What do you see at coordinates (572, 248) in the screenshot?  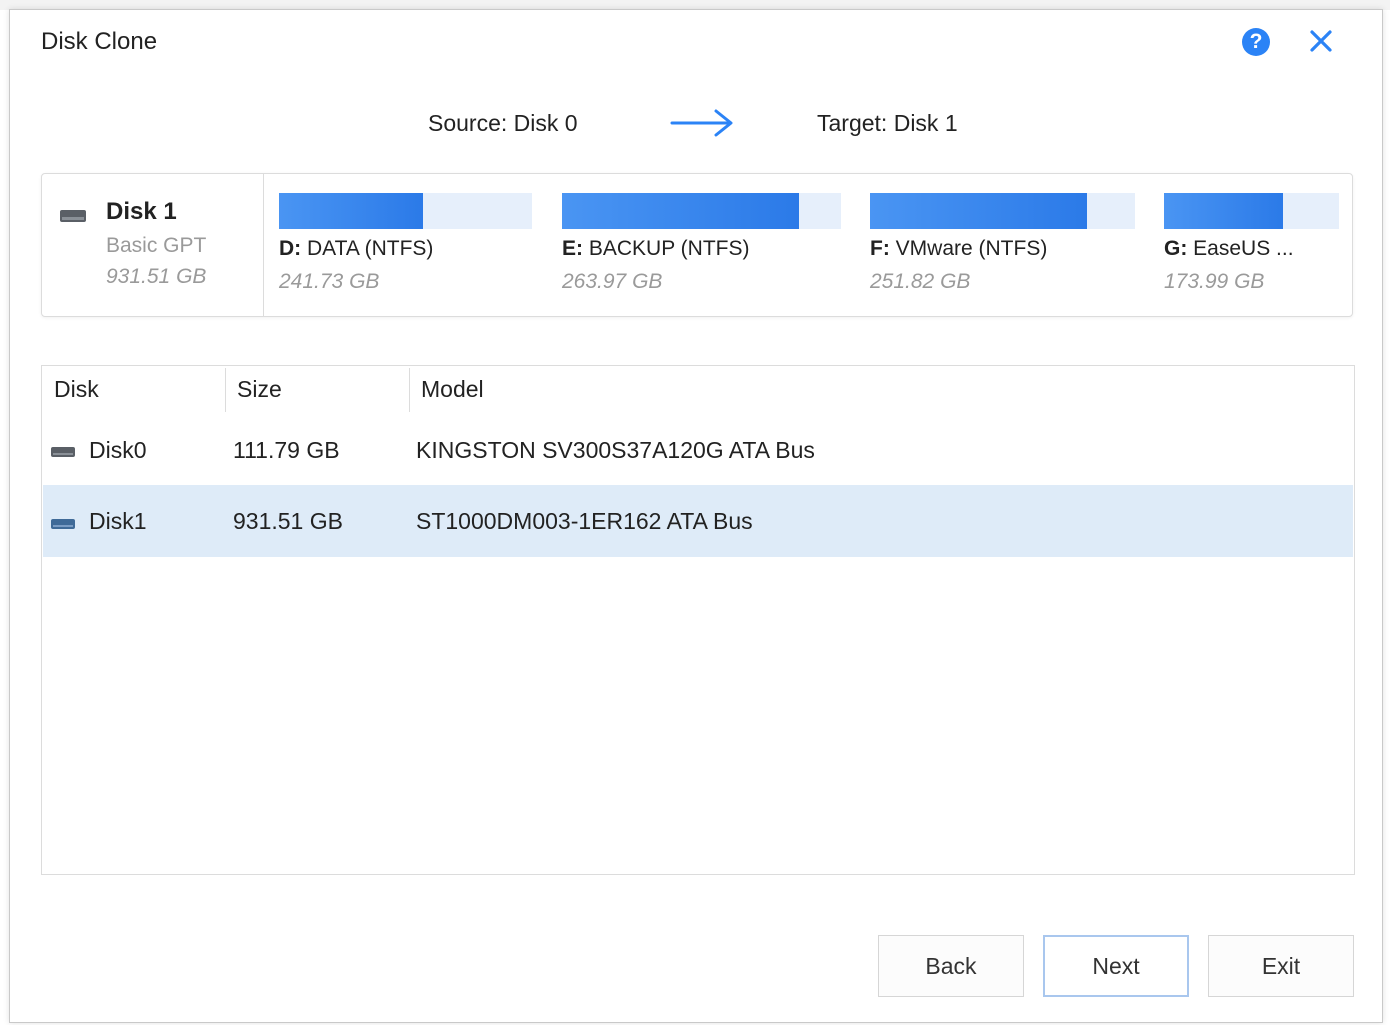 I see `partition-letter: E:` at bounding box center [572, 248].